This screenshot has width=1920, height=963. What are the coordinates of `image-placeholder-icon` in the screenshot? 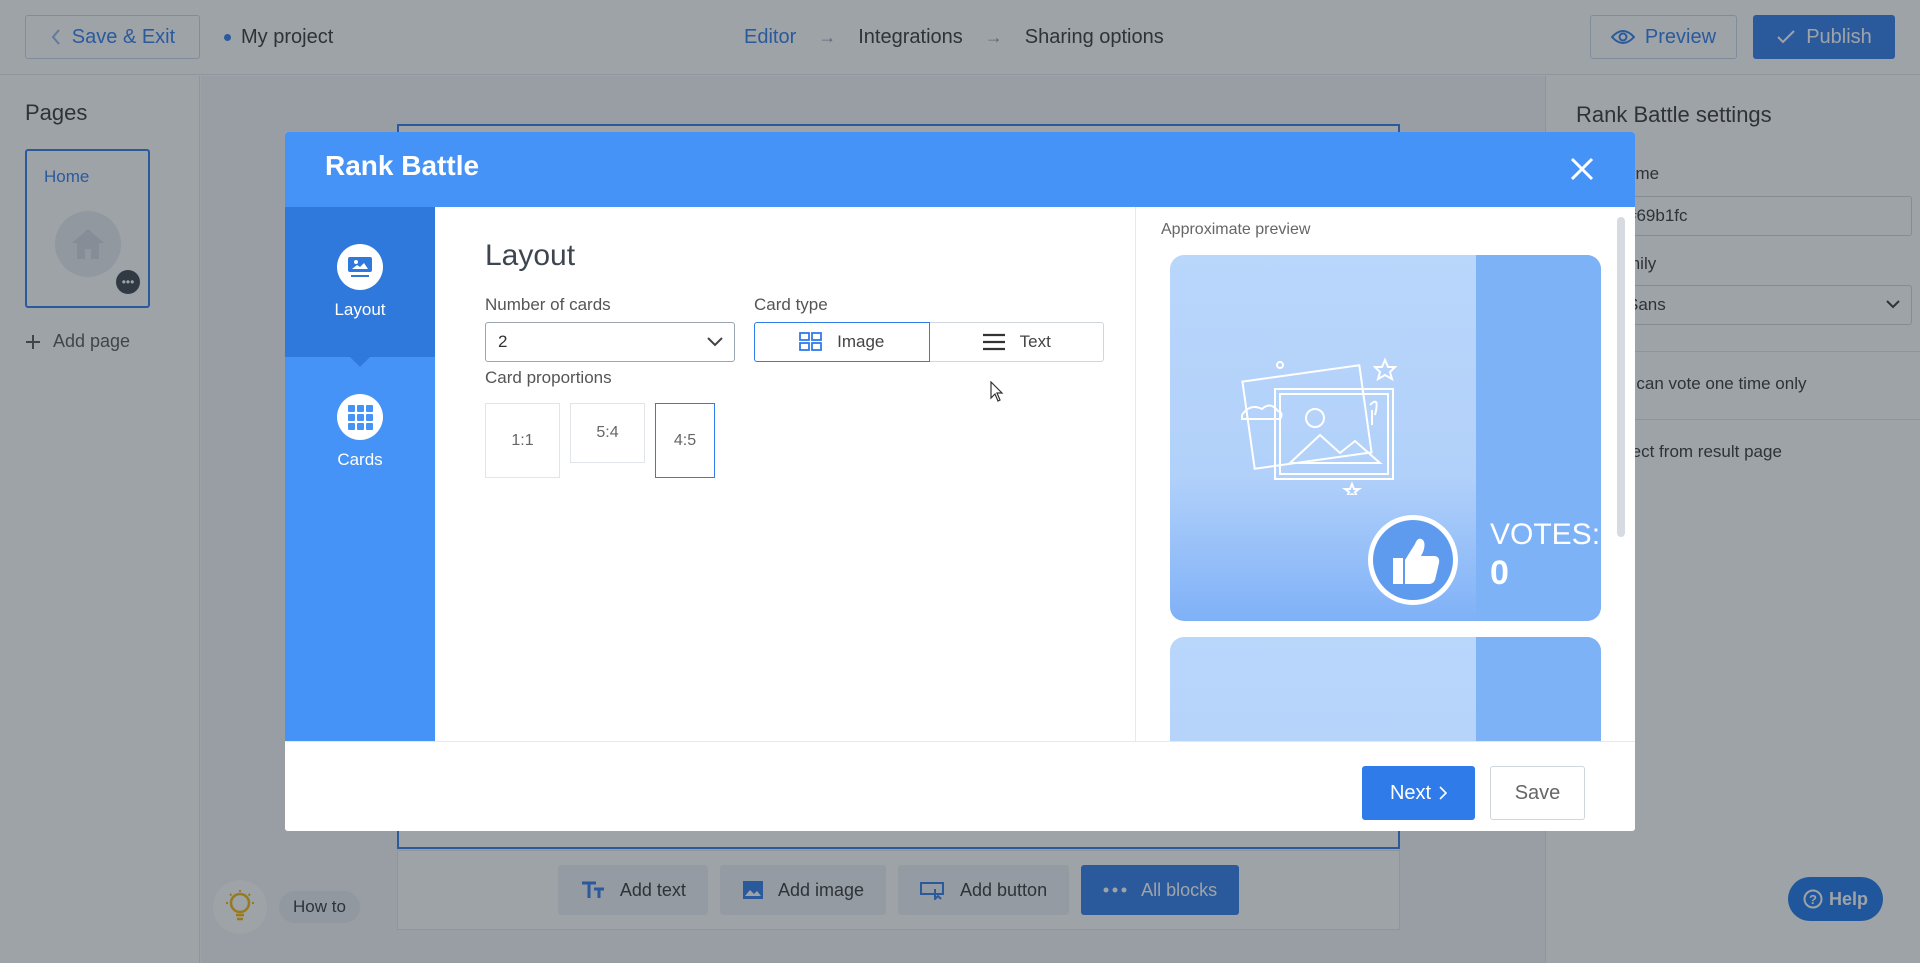 It's located at (1319, 426).